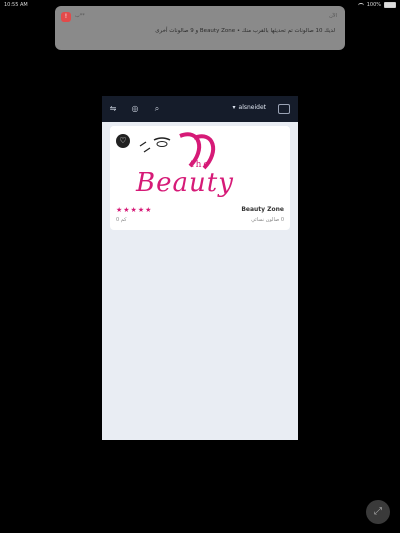  Describe the element at coordinates (390, 5) in the screenshot. I see `battery-icon` at that location.